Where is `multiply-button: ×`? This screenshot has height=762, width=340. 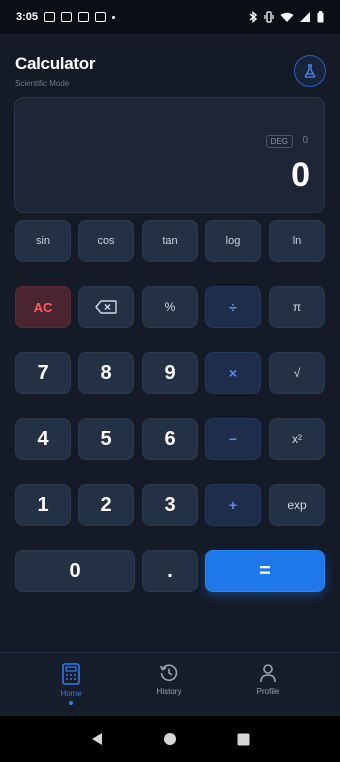
multiply-button: × is located at coordinates (233, 373).